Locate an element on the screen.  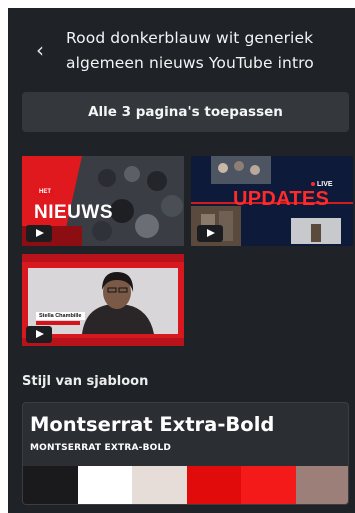
live-label: LIVE is located at coordinates (322, 184).